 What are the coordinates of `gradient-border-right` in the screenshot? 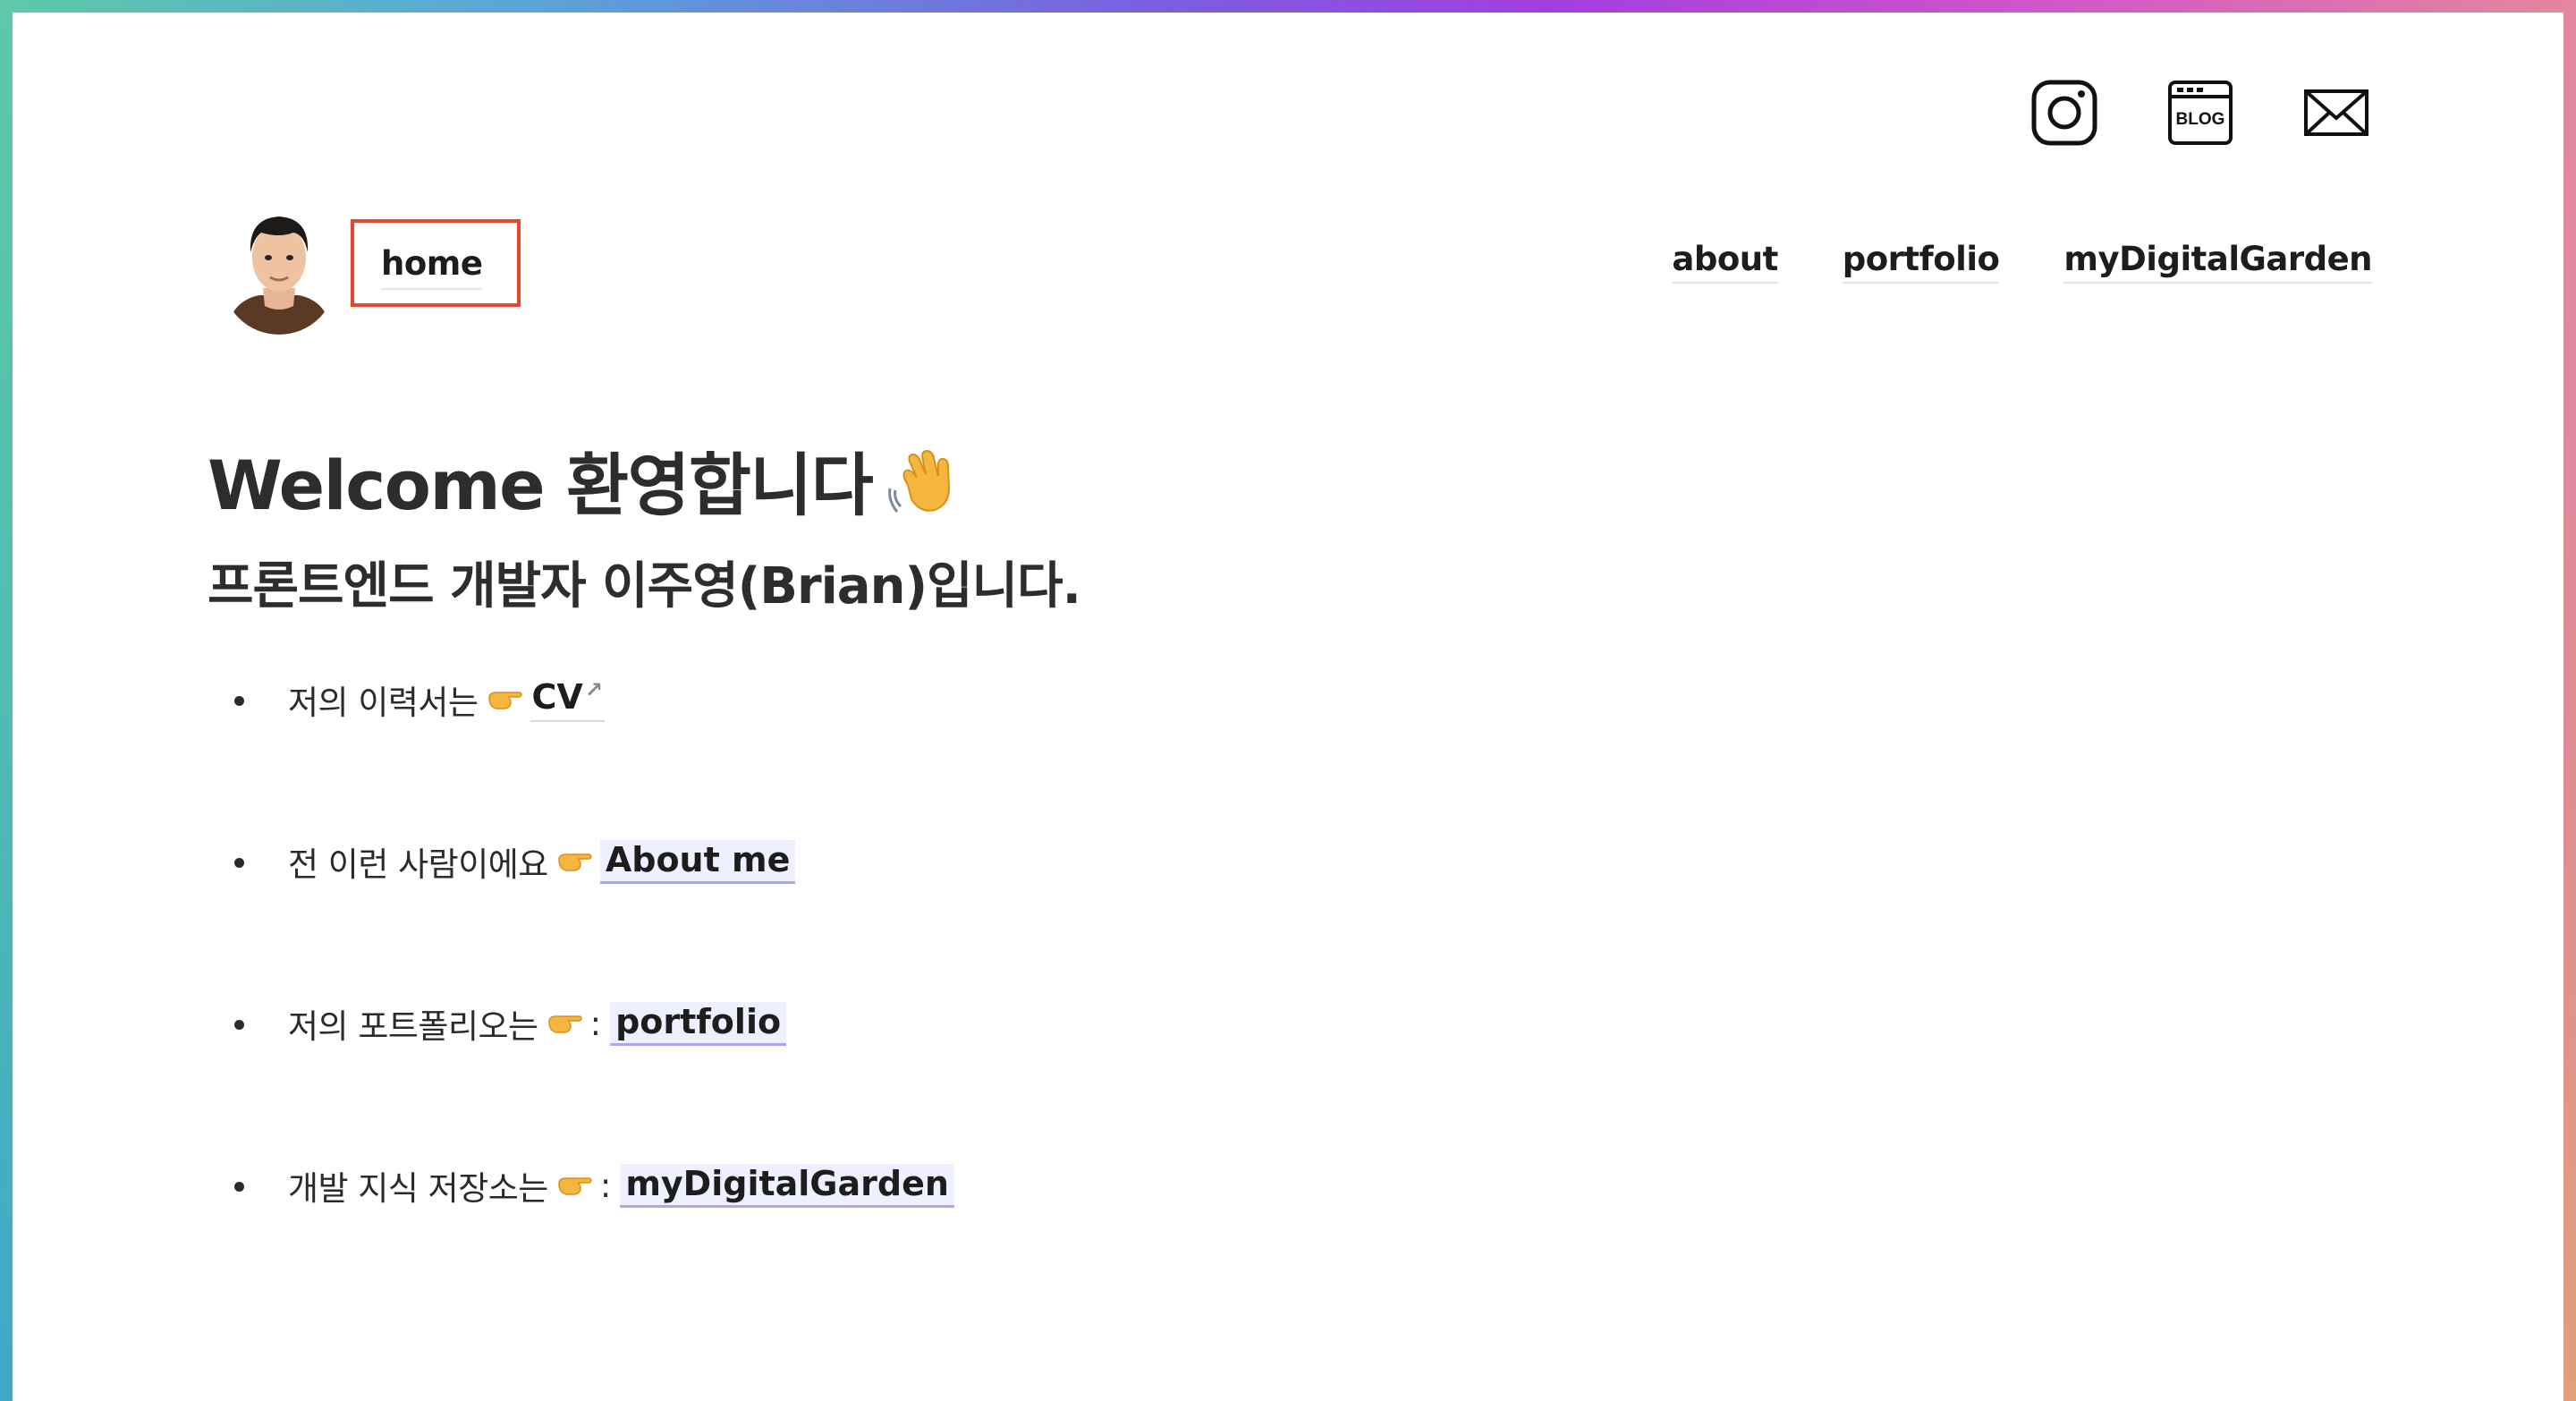 It's located at (2569, 700).